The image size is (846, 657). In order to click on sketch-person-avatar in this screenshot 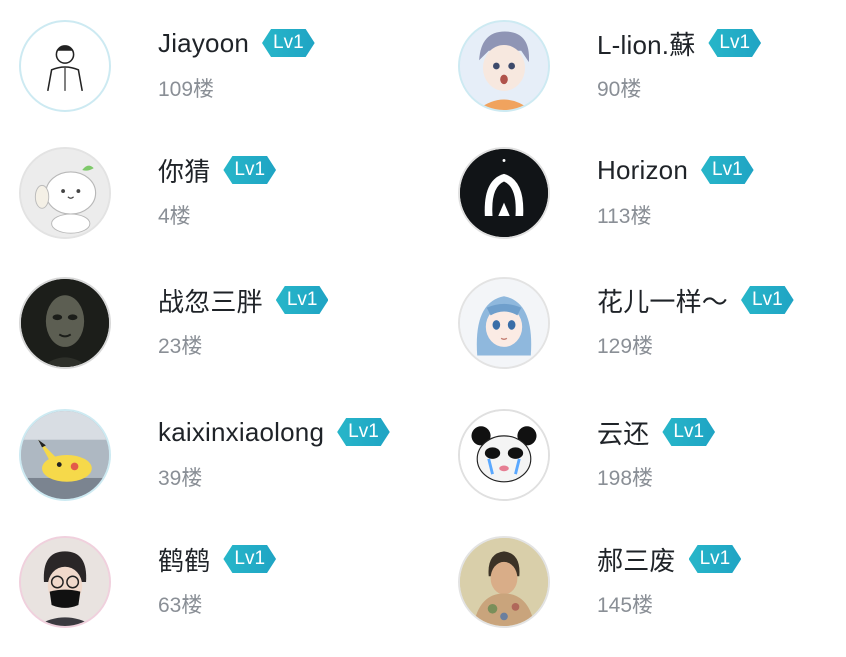, I will do `click(65, 66)`.